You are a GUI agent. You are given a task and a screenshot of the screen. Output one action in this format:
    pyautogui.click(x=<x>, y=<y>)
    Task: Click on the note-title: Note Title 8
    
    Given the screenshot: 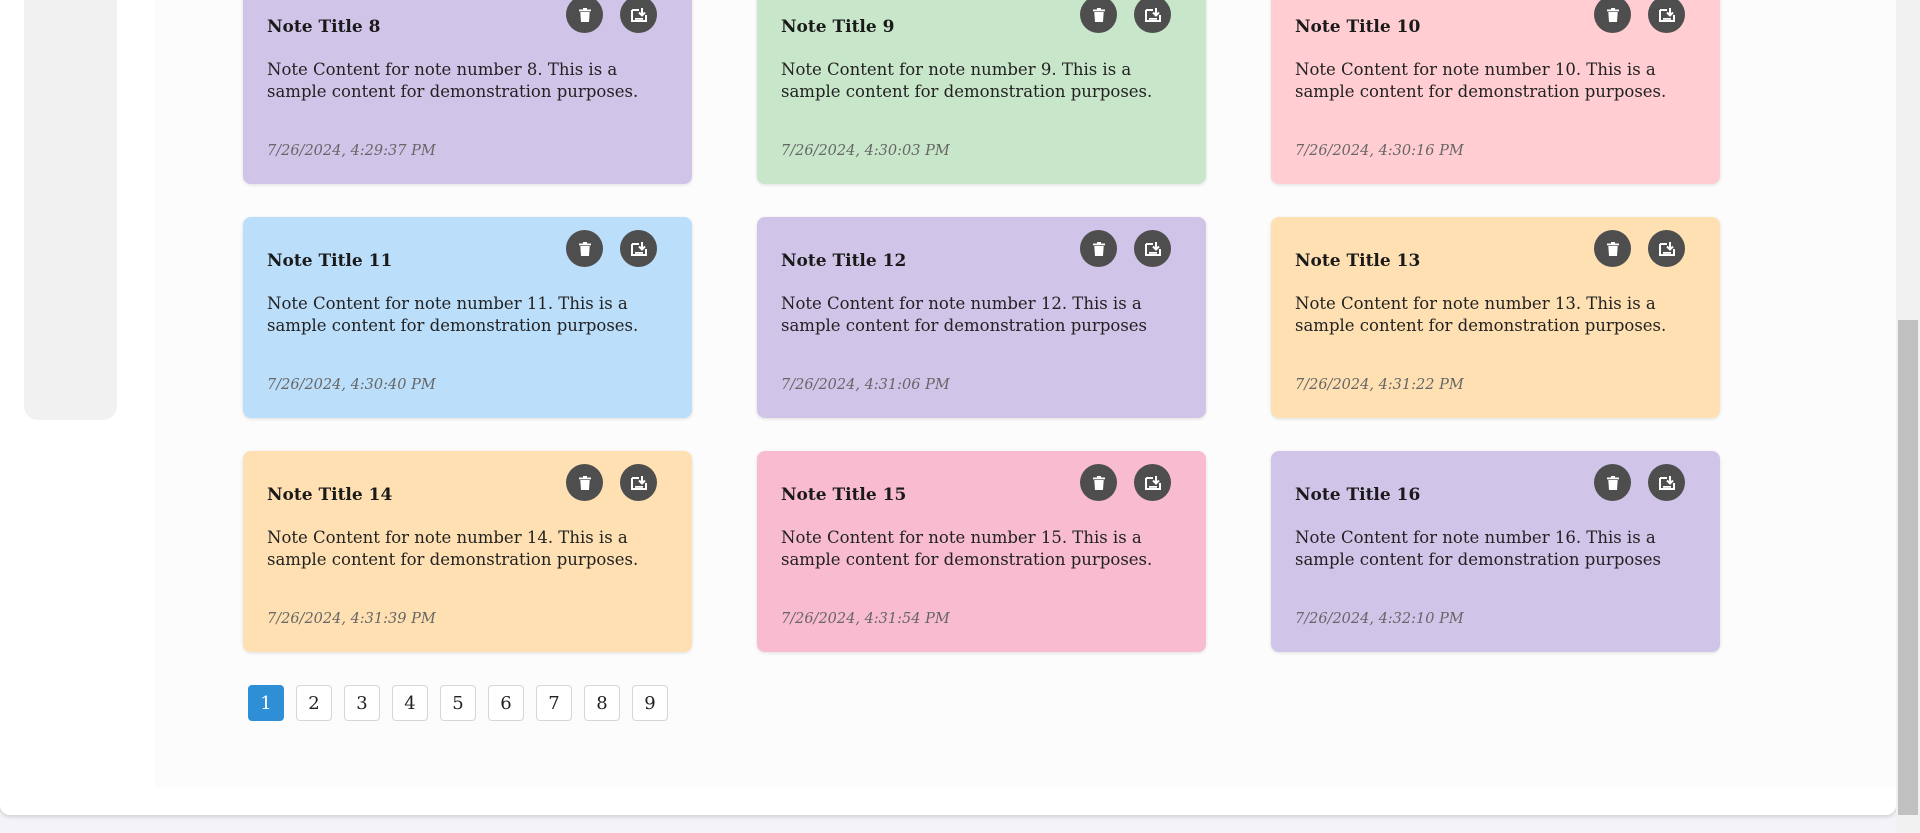 What is the action you would take?
    pyautogui.click(x=324, y=27)
    